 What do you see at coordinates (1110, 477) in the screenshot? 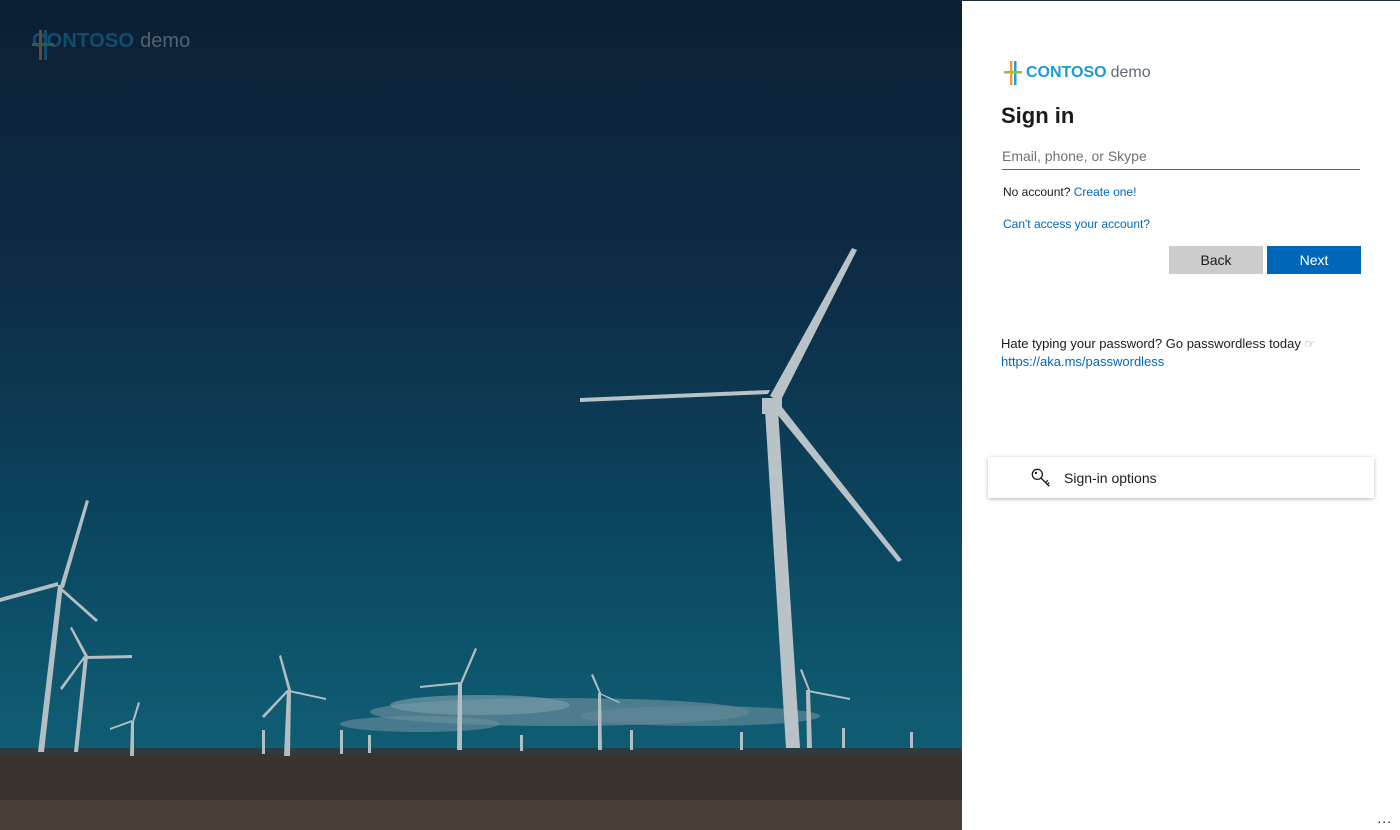
I see `sign-in-options-label: Sign-in options` at bounding box center [1110, 477].